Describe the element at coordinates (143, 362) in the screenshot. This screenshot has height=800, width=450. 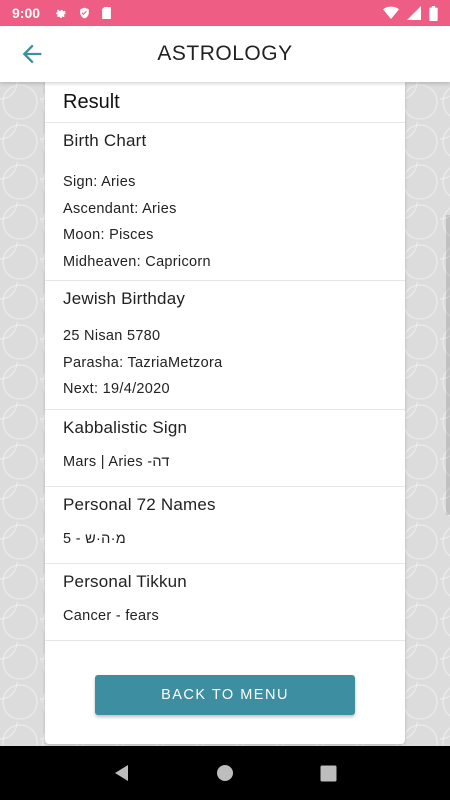
I see `jewish-birthday-parasha: Parasha: TazriaMetzora` at that location.